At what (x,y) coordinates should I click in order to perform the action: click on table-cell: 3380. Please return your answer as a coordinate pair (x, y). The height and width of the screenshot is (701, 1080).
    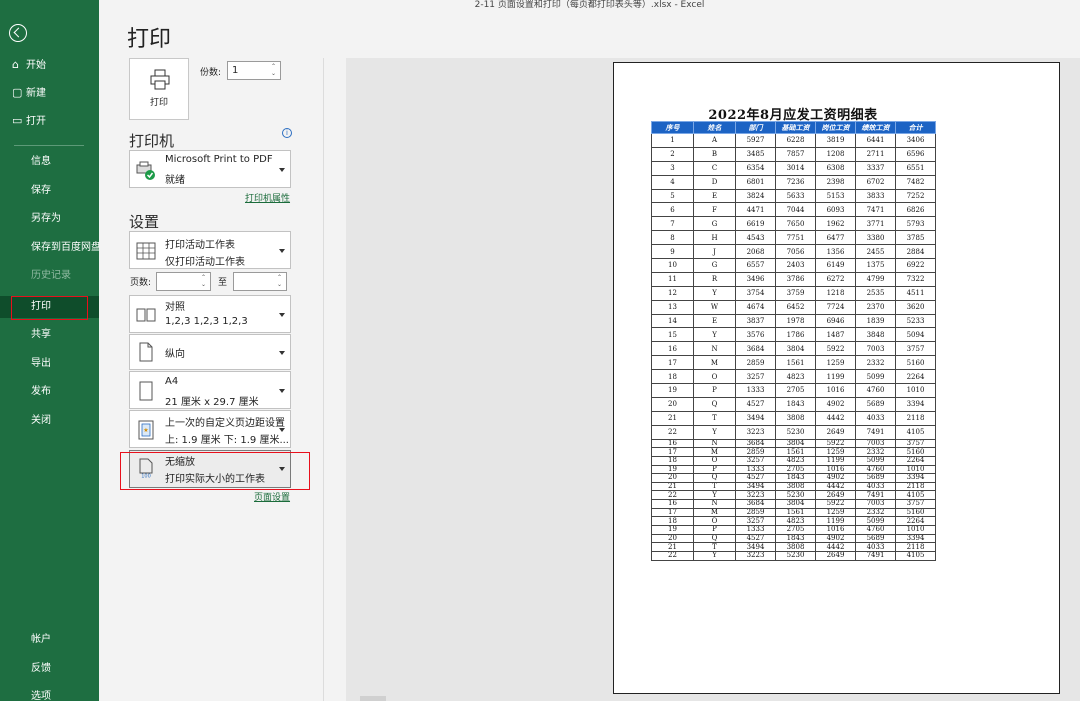
    Looking at the image, I should click on (875, 238).